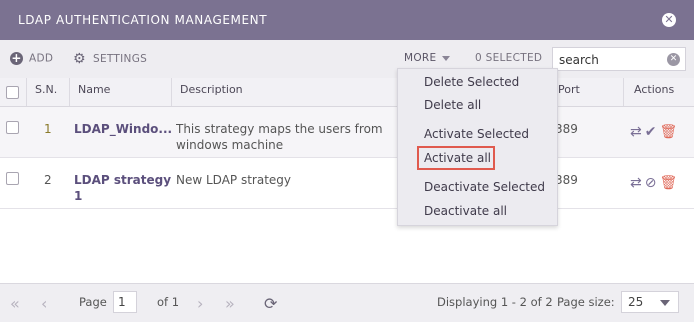 This screenshot has width=694, height=322. I want to click on plus-icon: +, so click(16, 58).